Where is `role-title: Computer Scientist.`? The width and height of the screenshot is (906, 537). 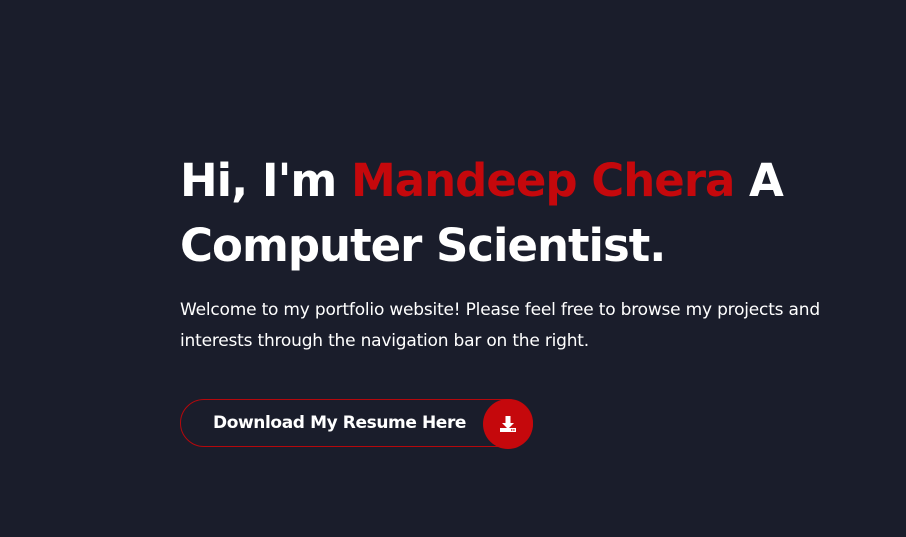 role-title: Computer Scientist. is located at coordinates (423, 245).